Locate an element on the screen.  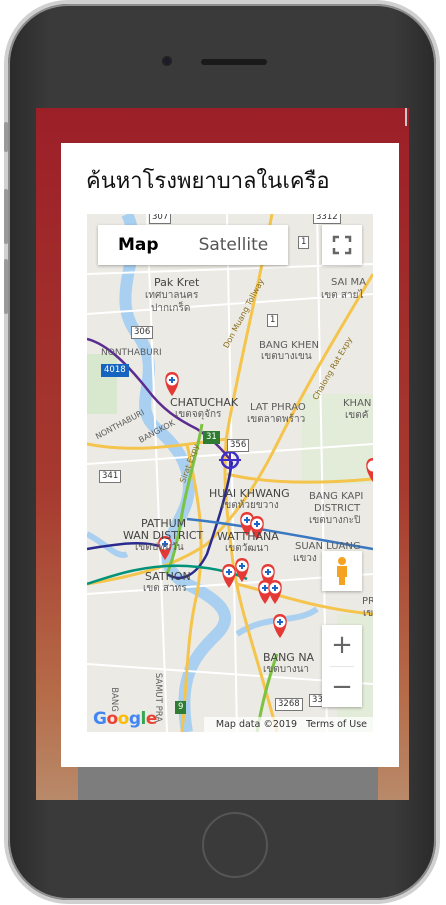
map-data-attribution: Map data ©2019 is located at coordinates (256, 724).